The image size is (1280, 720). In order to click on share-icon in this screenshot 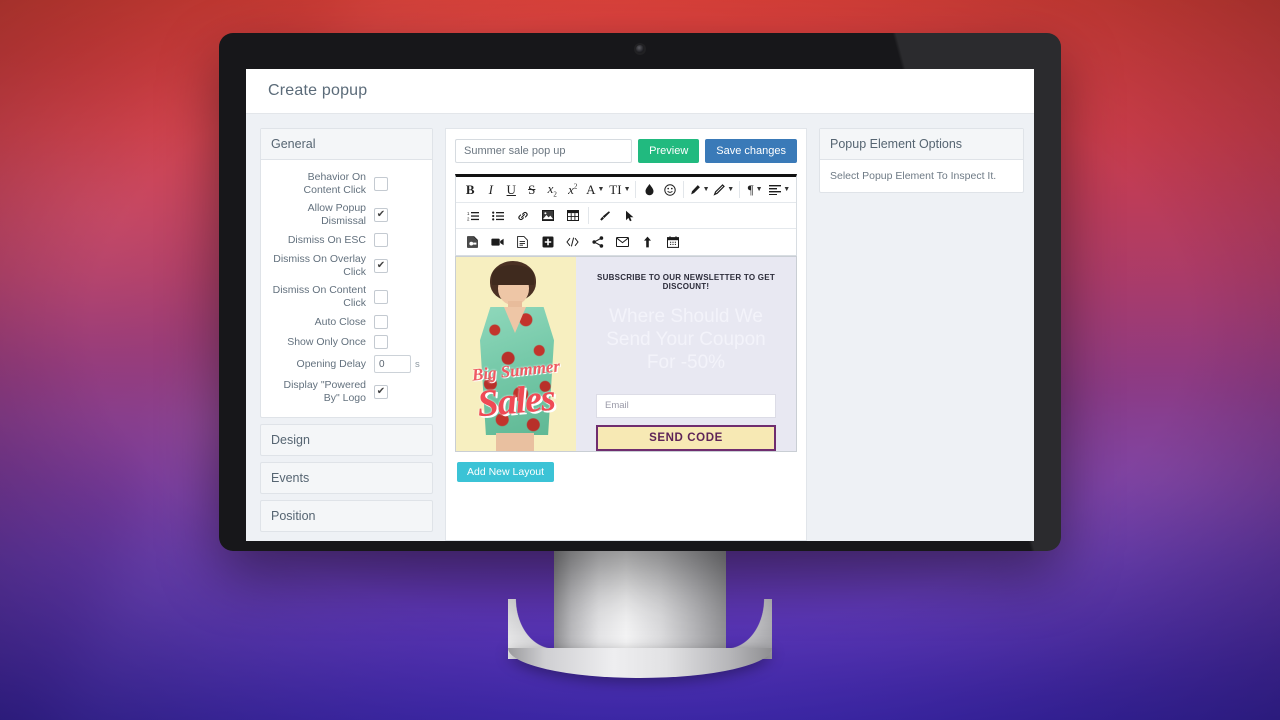, I will do `click(597, 242)`.